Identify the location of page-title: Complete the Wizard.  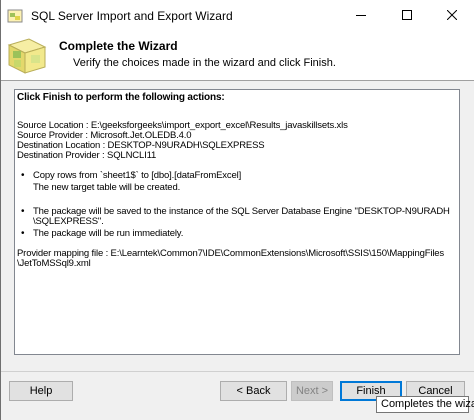
(118, 46).